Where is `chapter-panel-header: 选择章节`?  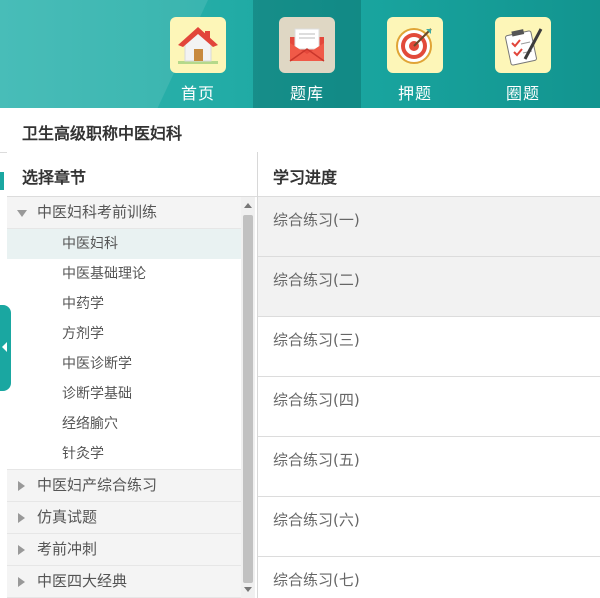 chapter-panel-header: 选择章节 is located at coordinates (132, 174).